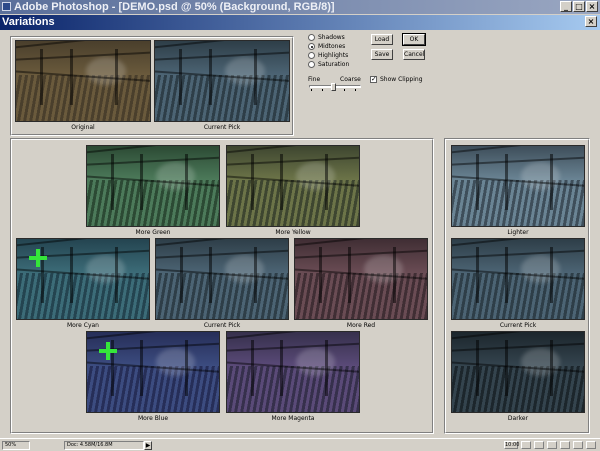  I want to click on save-button: Save, so click(382, 54).